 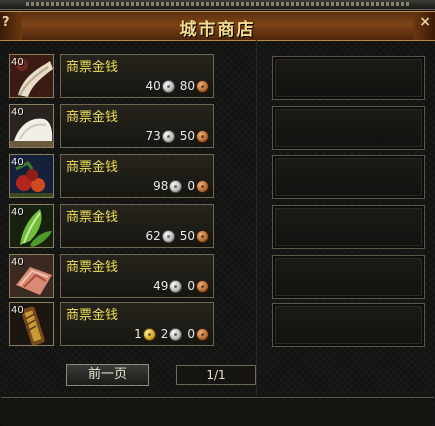 What do you see at coordinates (217, 30) in the screenshot?
I see `window-title: 城市商店` at bounding box center [217, 30].